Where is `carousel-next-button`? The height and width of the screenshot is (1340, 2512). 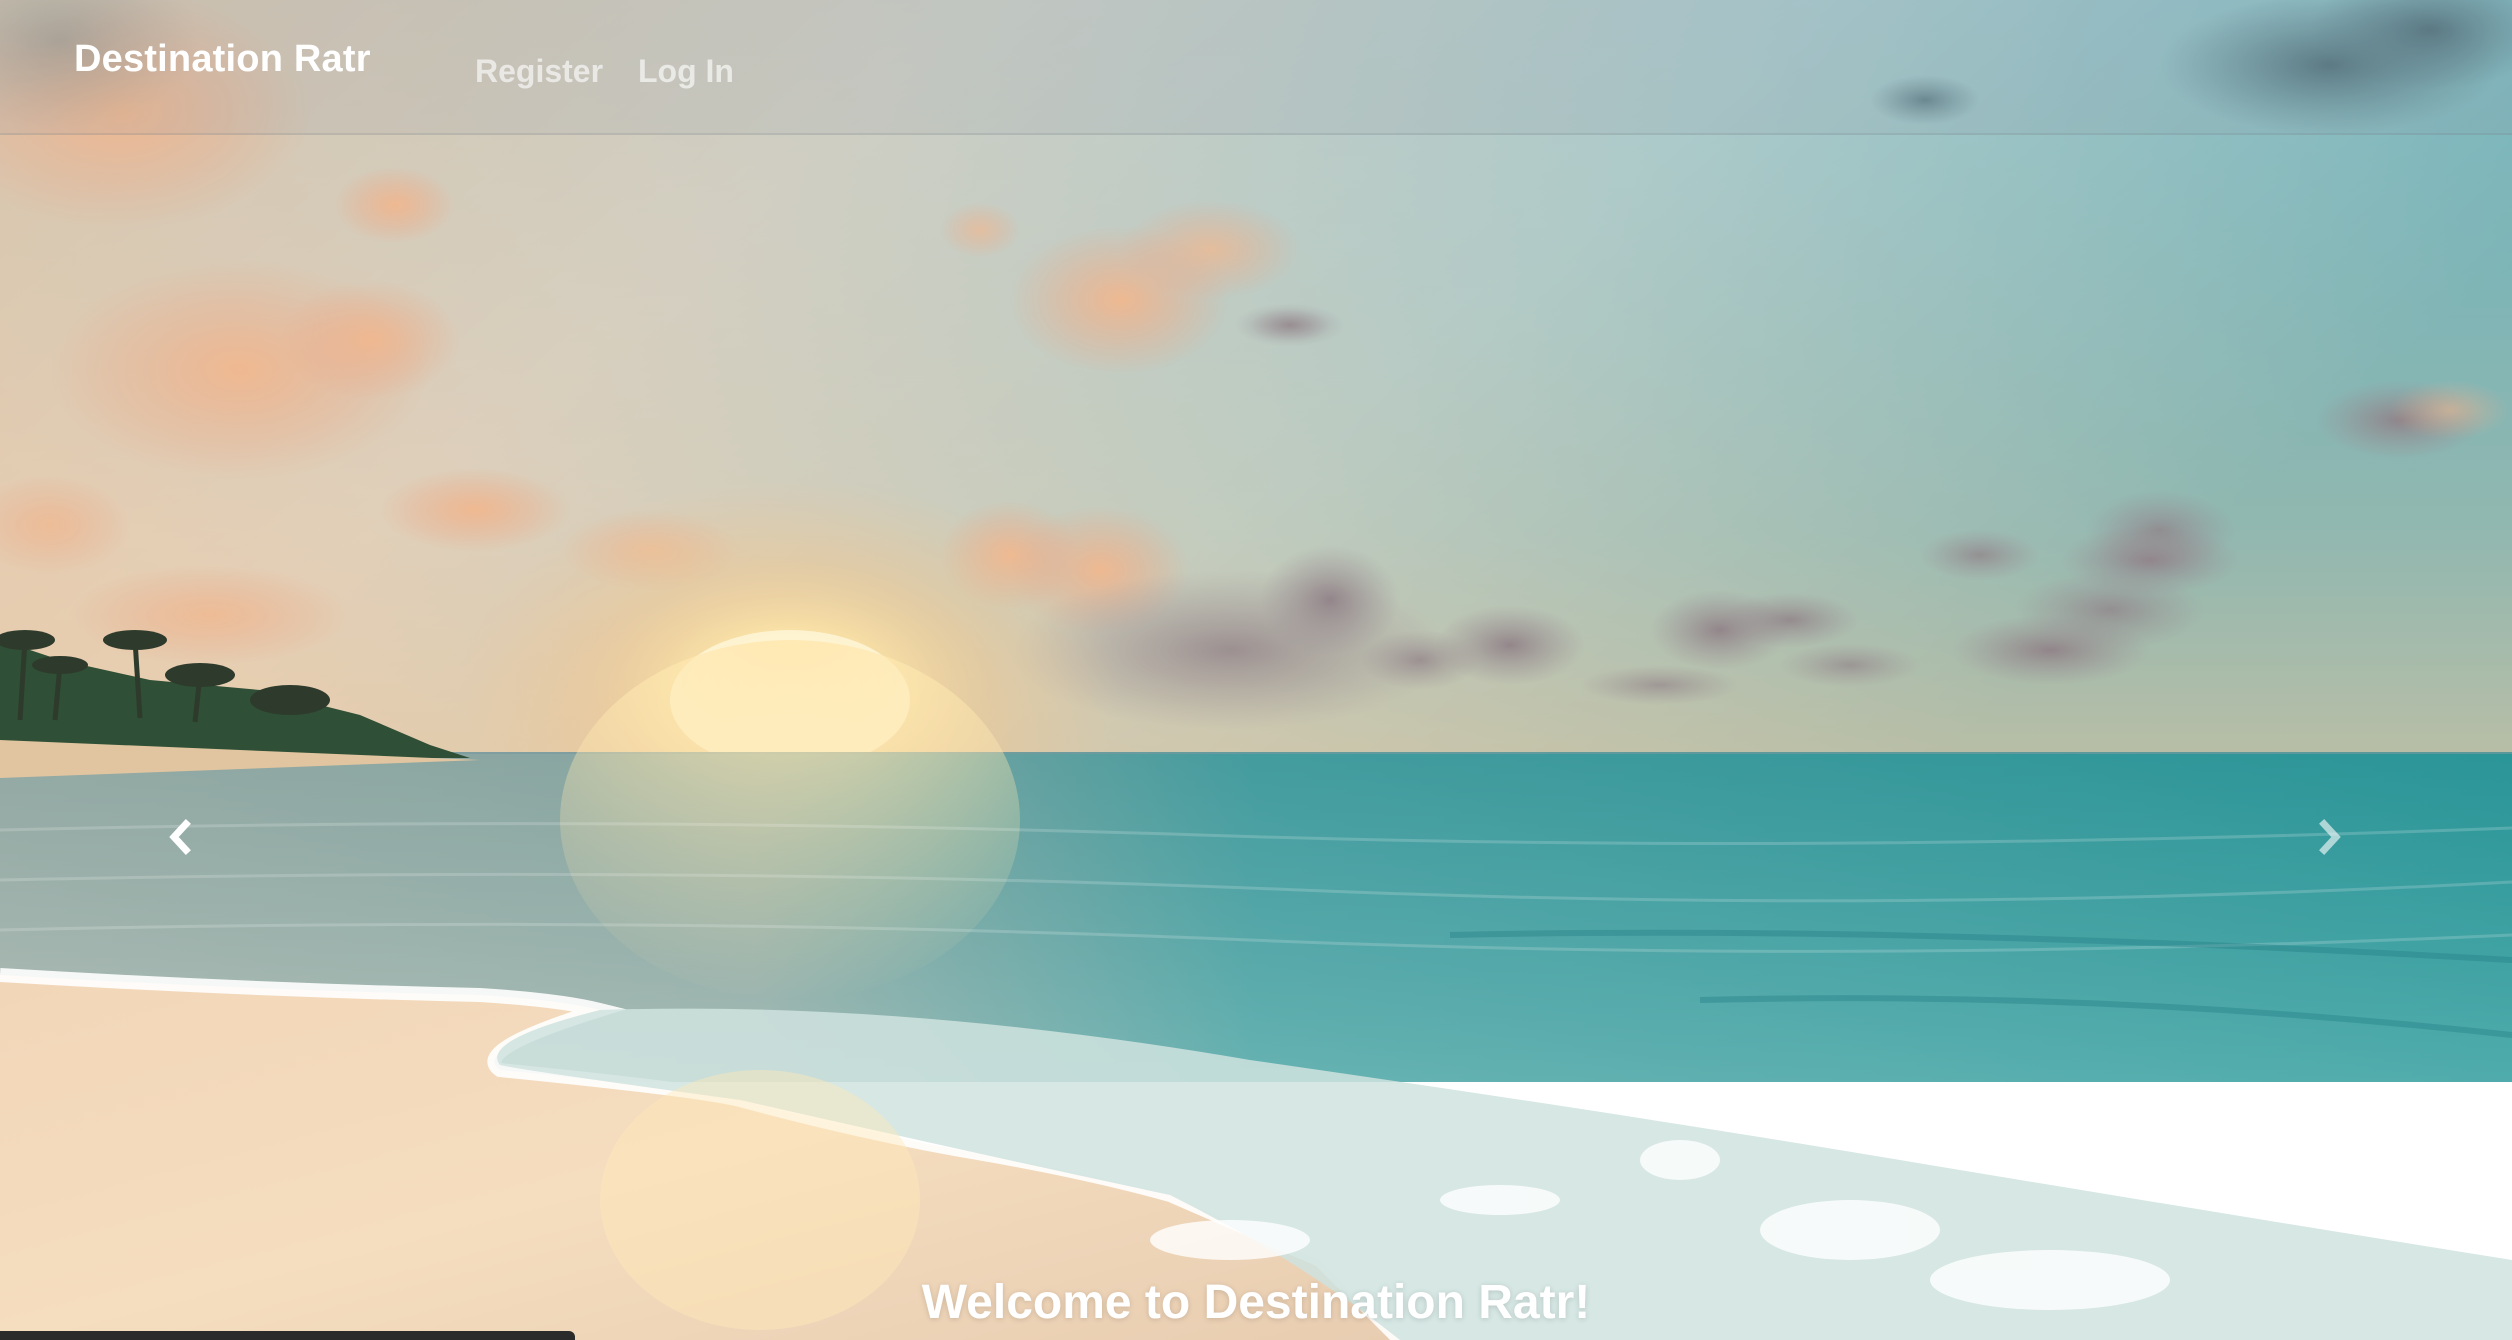 carousel-next-button is located at coordinates (2330, 837).